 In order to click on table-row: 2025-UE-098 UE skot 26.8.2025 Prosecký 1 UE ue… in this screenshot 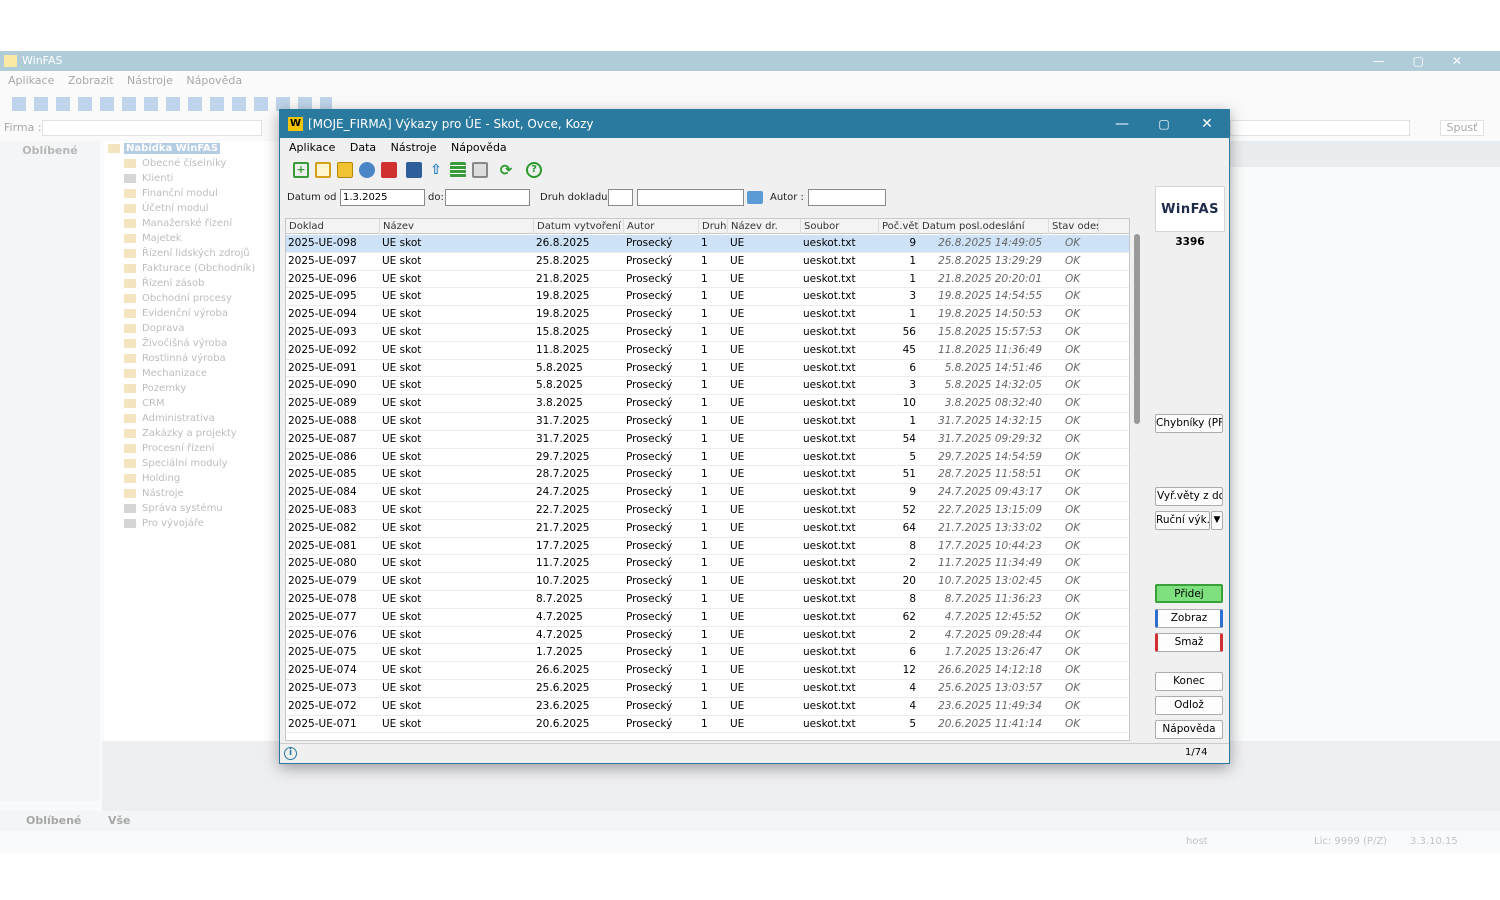, I will do `click(707, 244)`.